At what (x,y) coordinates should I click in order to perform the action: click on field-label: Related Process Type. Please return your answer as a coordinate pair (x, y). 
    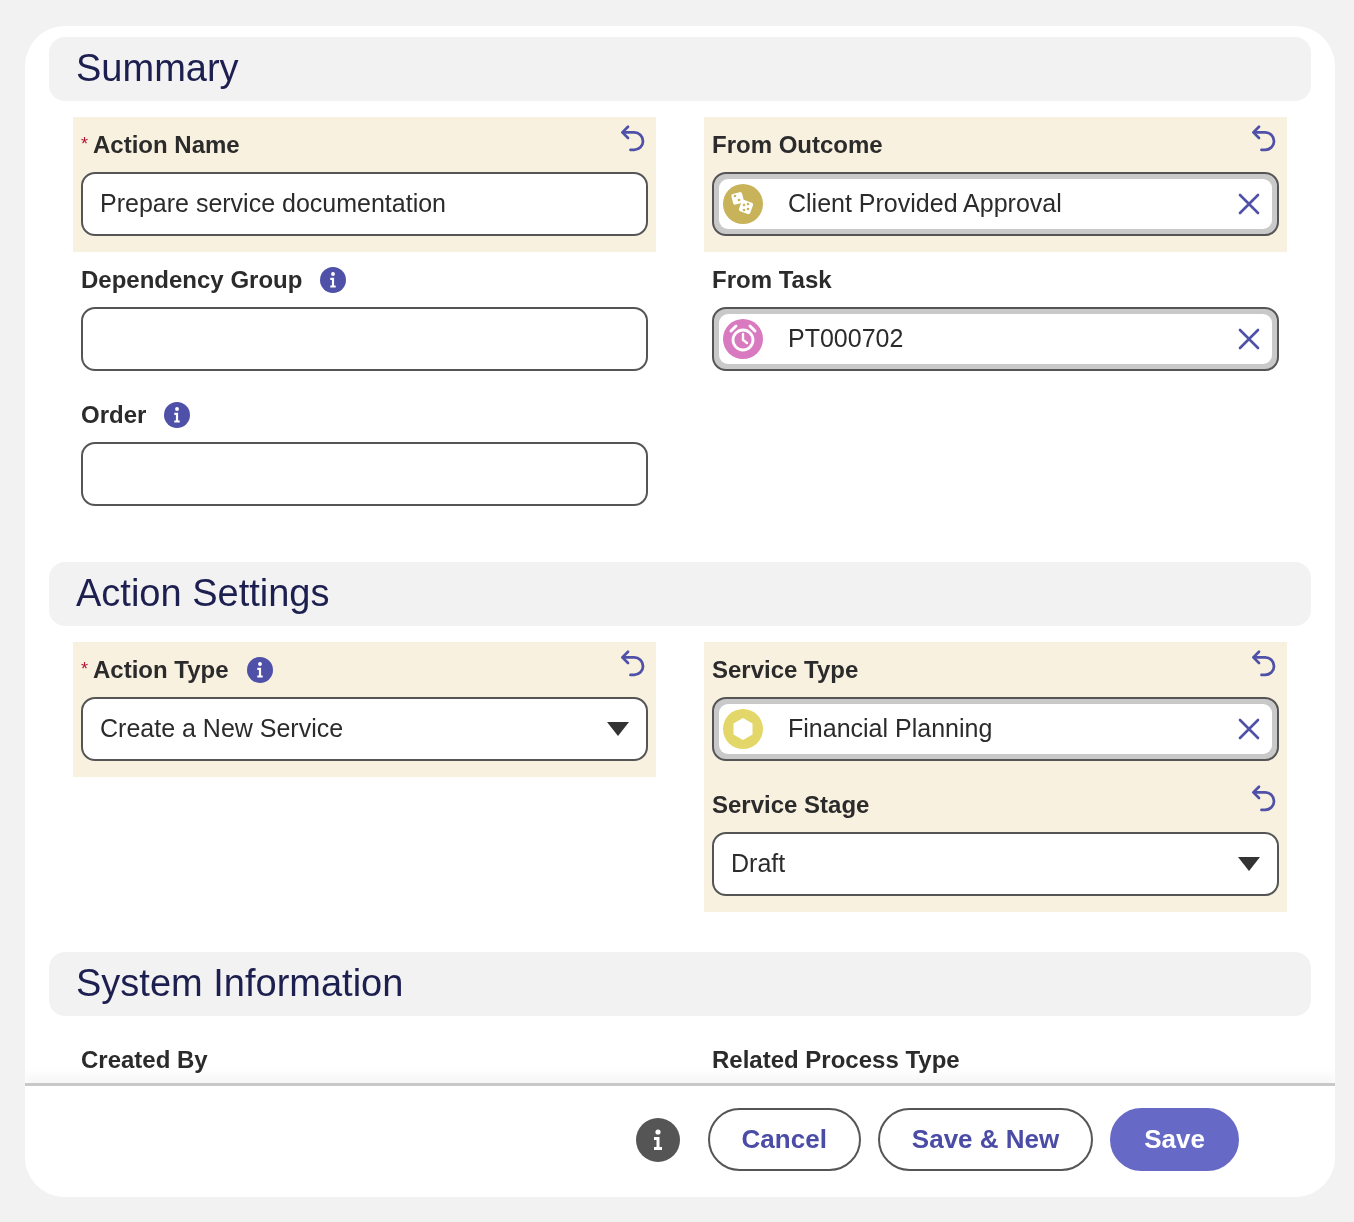
    Looking at the image, I should click on (836, 1060).